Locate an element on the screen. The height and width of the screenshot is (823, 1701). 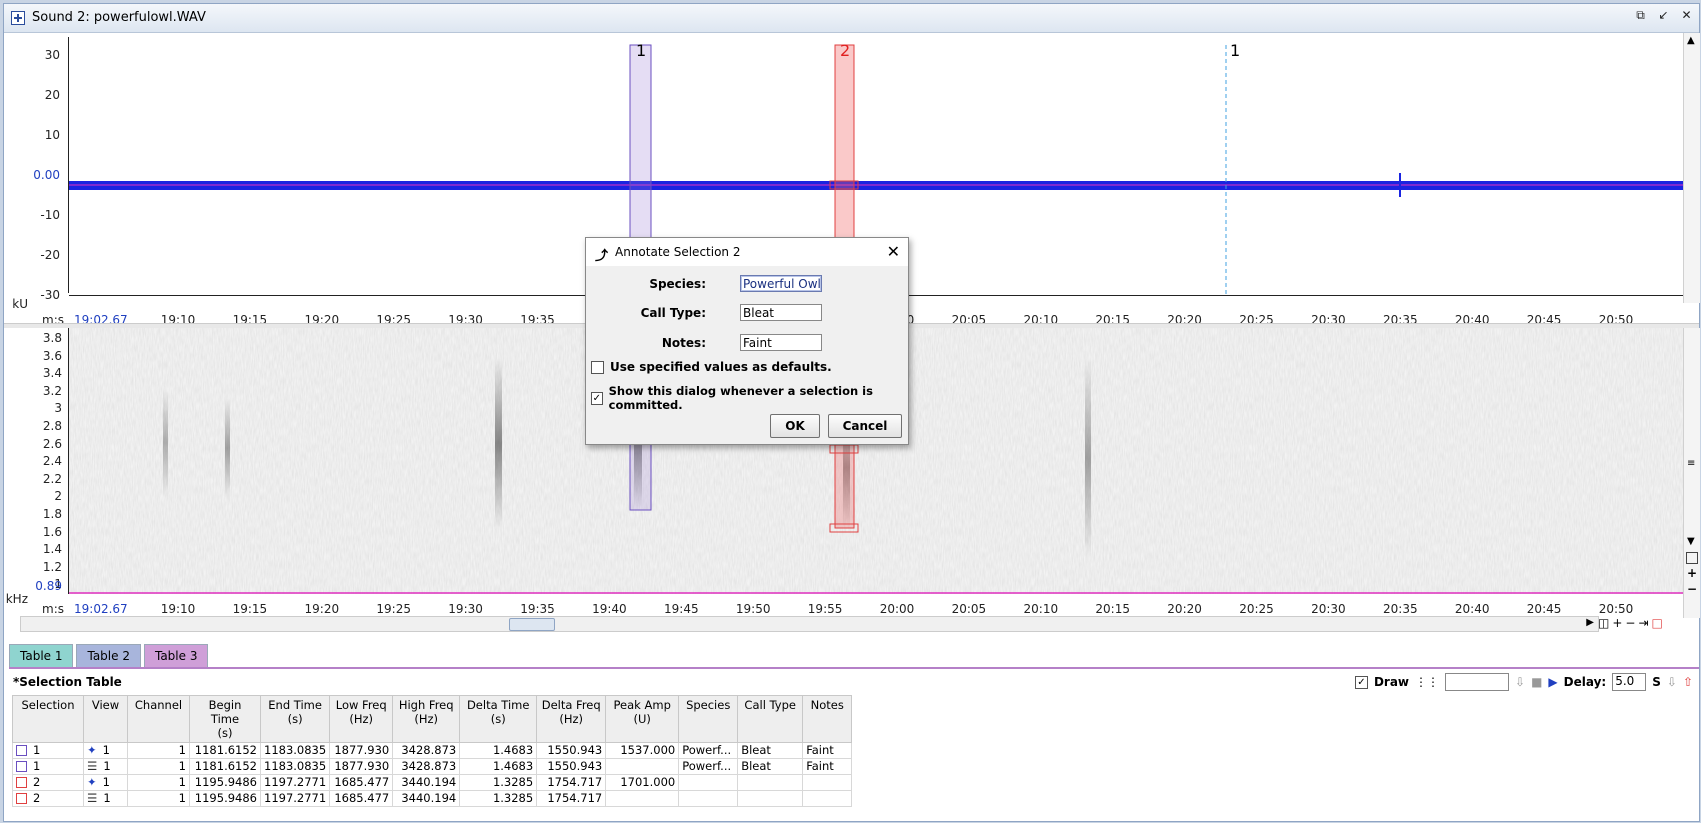
show-dialog-checkbox: ✓ is located at coordinates (597, 398).